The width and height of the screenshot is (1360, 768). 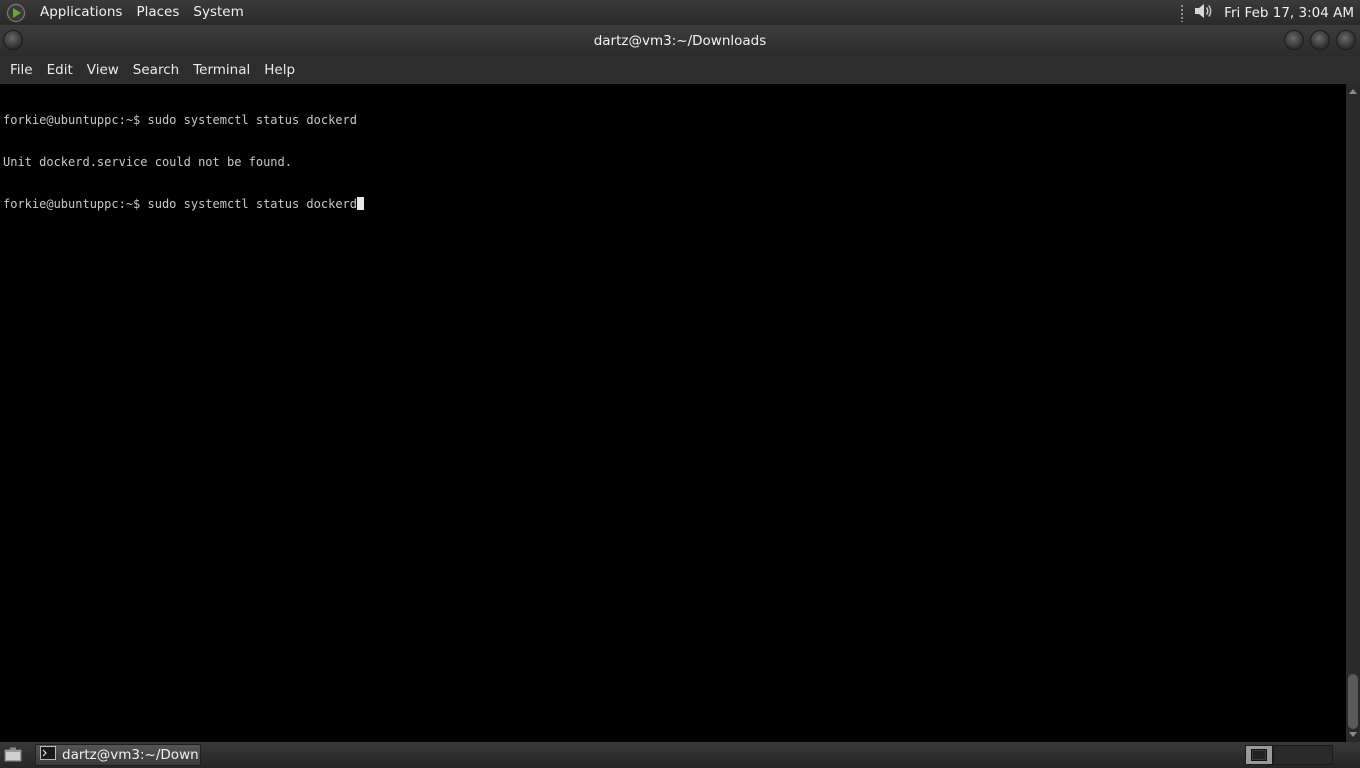 I want to click on show-desktop-icon, so click(x=13, y=755).